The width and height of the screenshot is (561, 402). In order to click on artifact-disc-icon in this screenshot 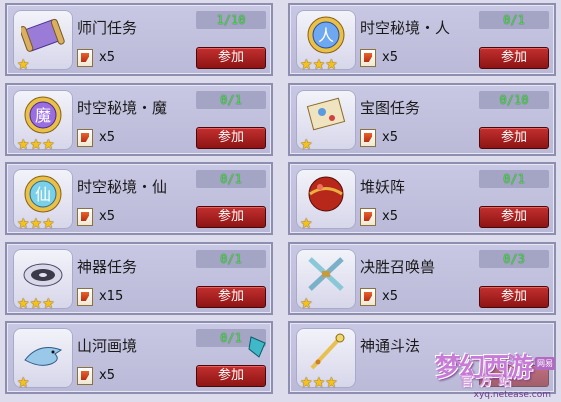, I will do `click(43, 275)`.